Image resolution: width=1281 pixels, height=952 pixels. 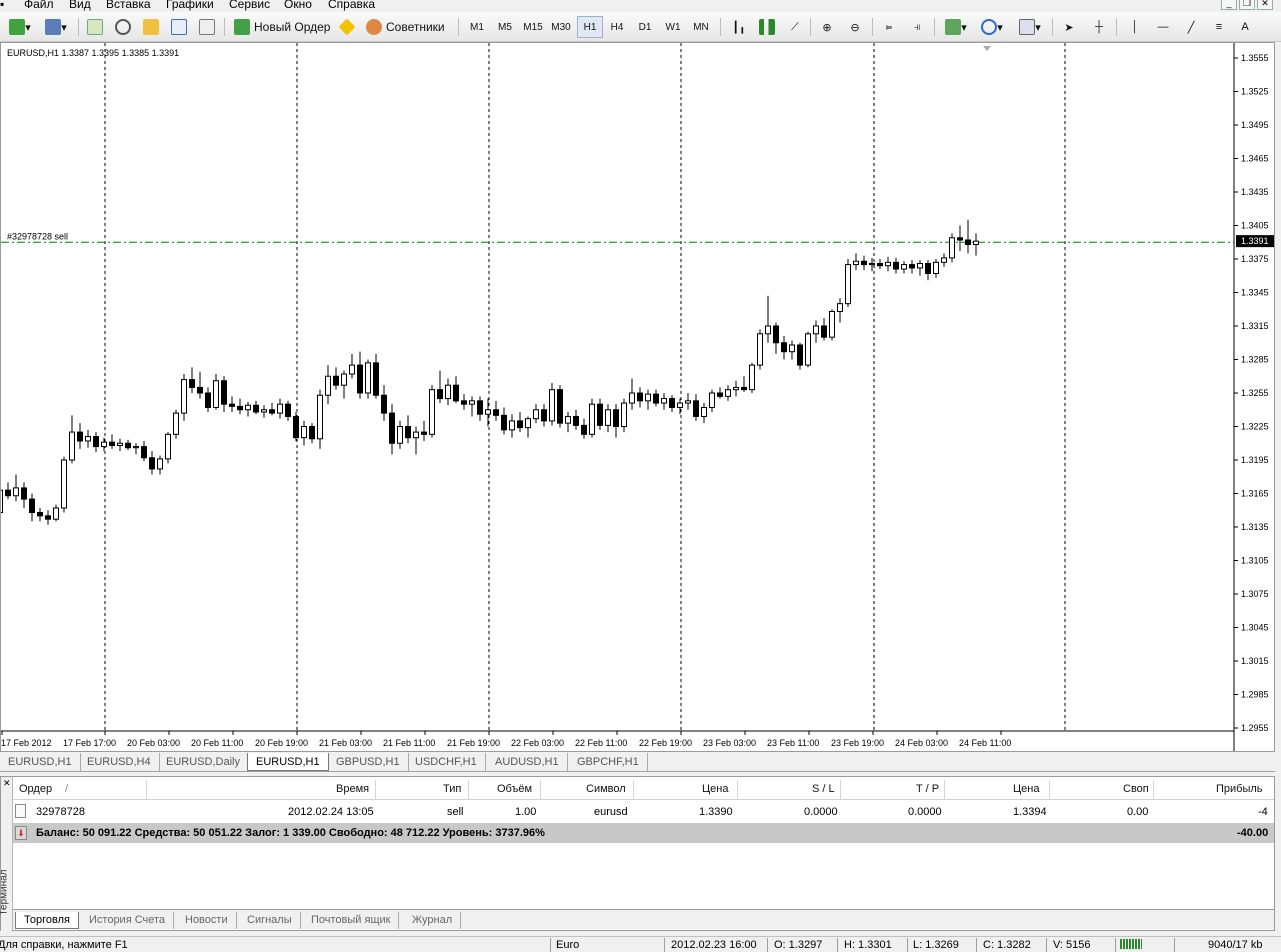 What do you see at coordinates (927, 789) in the screenshot?
I see `col-tp: T / P` at bounding box center [927, 789].